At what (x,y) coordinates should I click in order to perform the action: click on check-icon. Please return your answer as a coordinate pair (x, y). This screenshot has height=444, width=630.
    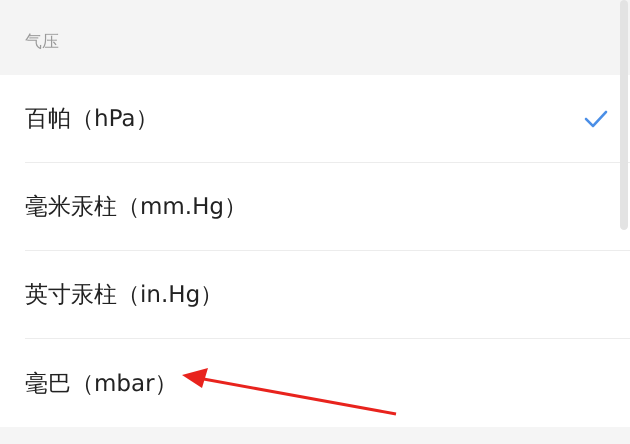
    Looking at the image, I should click on (596, 119).